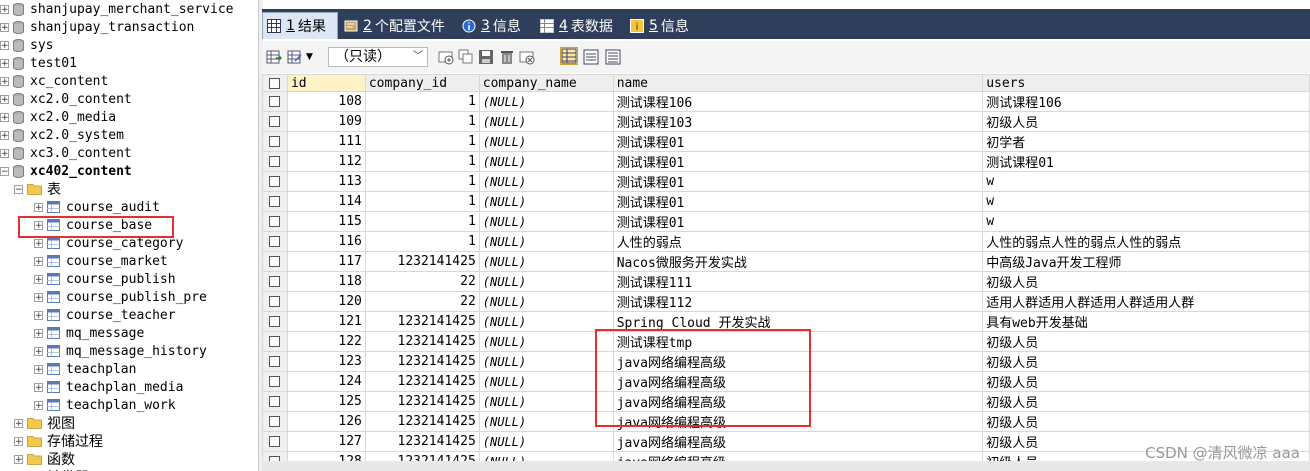 This screenshot has width=1310, height=471. Describe the element at coordinates (1146, 261) in the screenshot. I see `cell-users: 中高级Java开发工程师` at that location.